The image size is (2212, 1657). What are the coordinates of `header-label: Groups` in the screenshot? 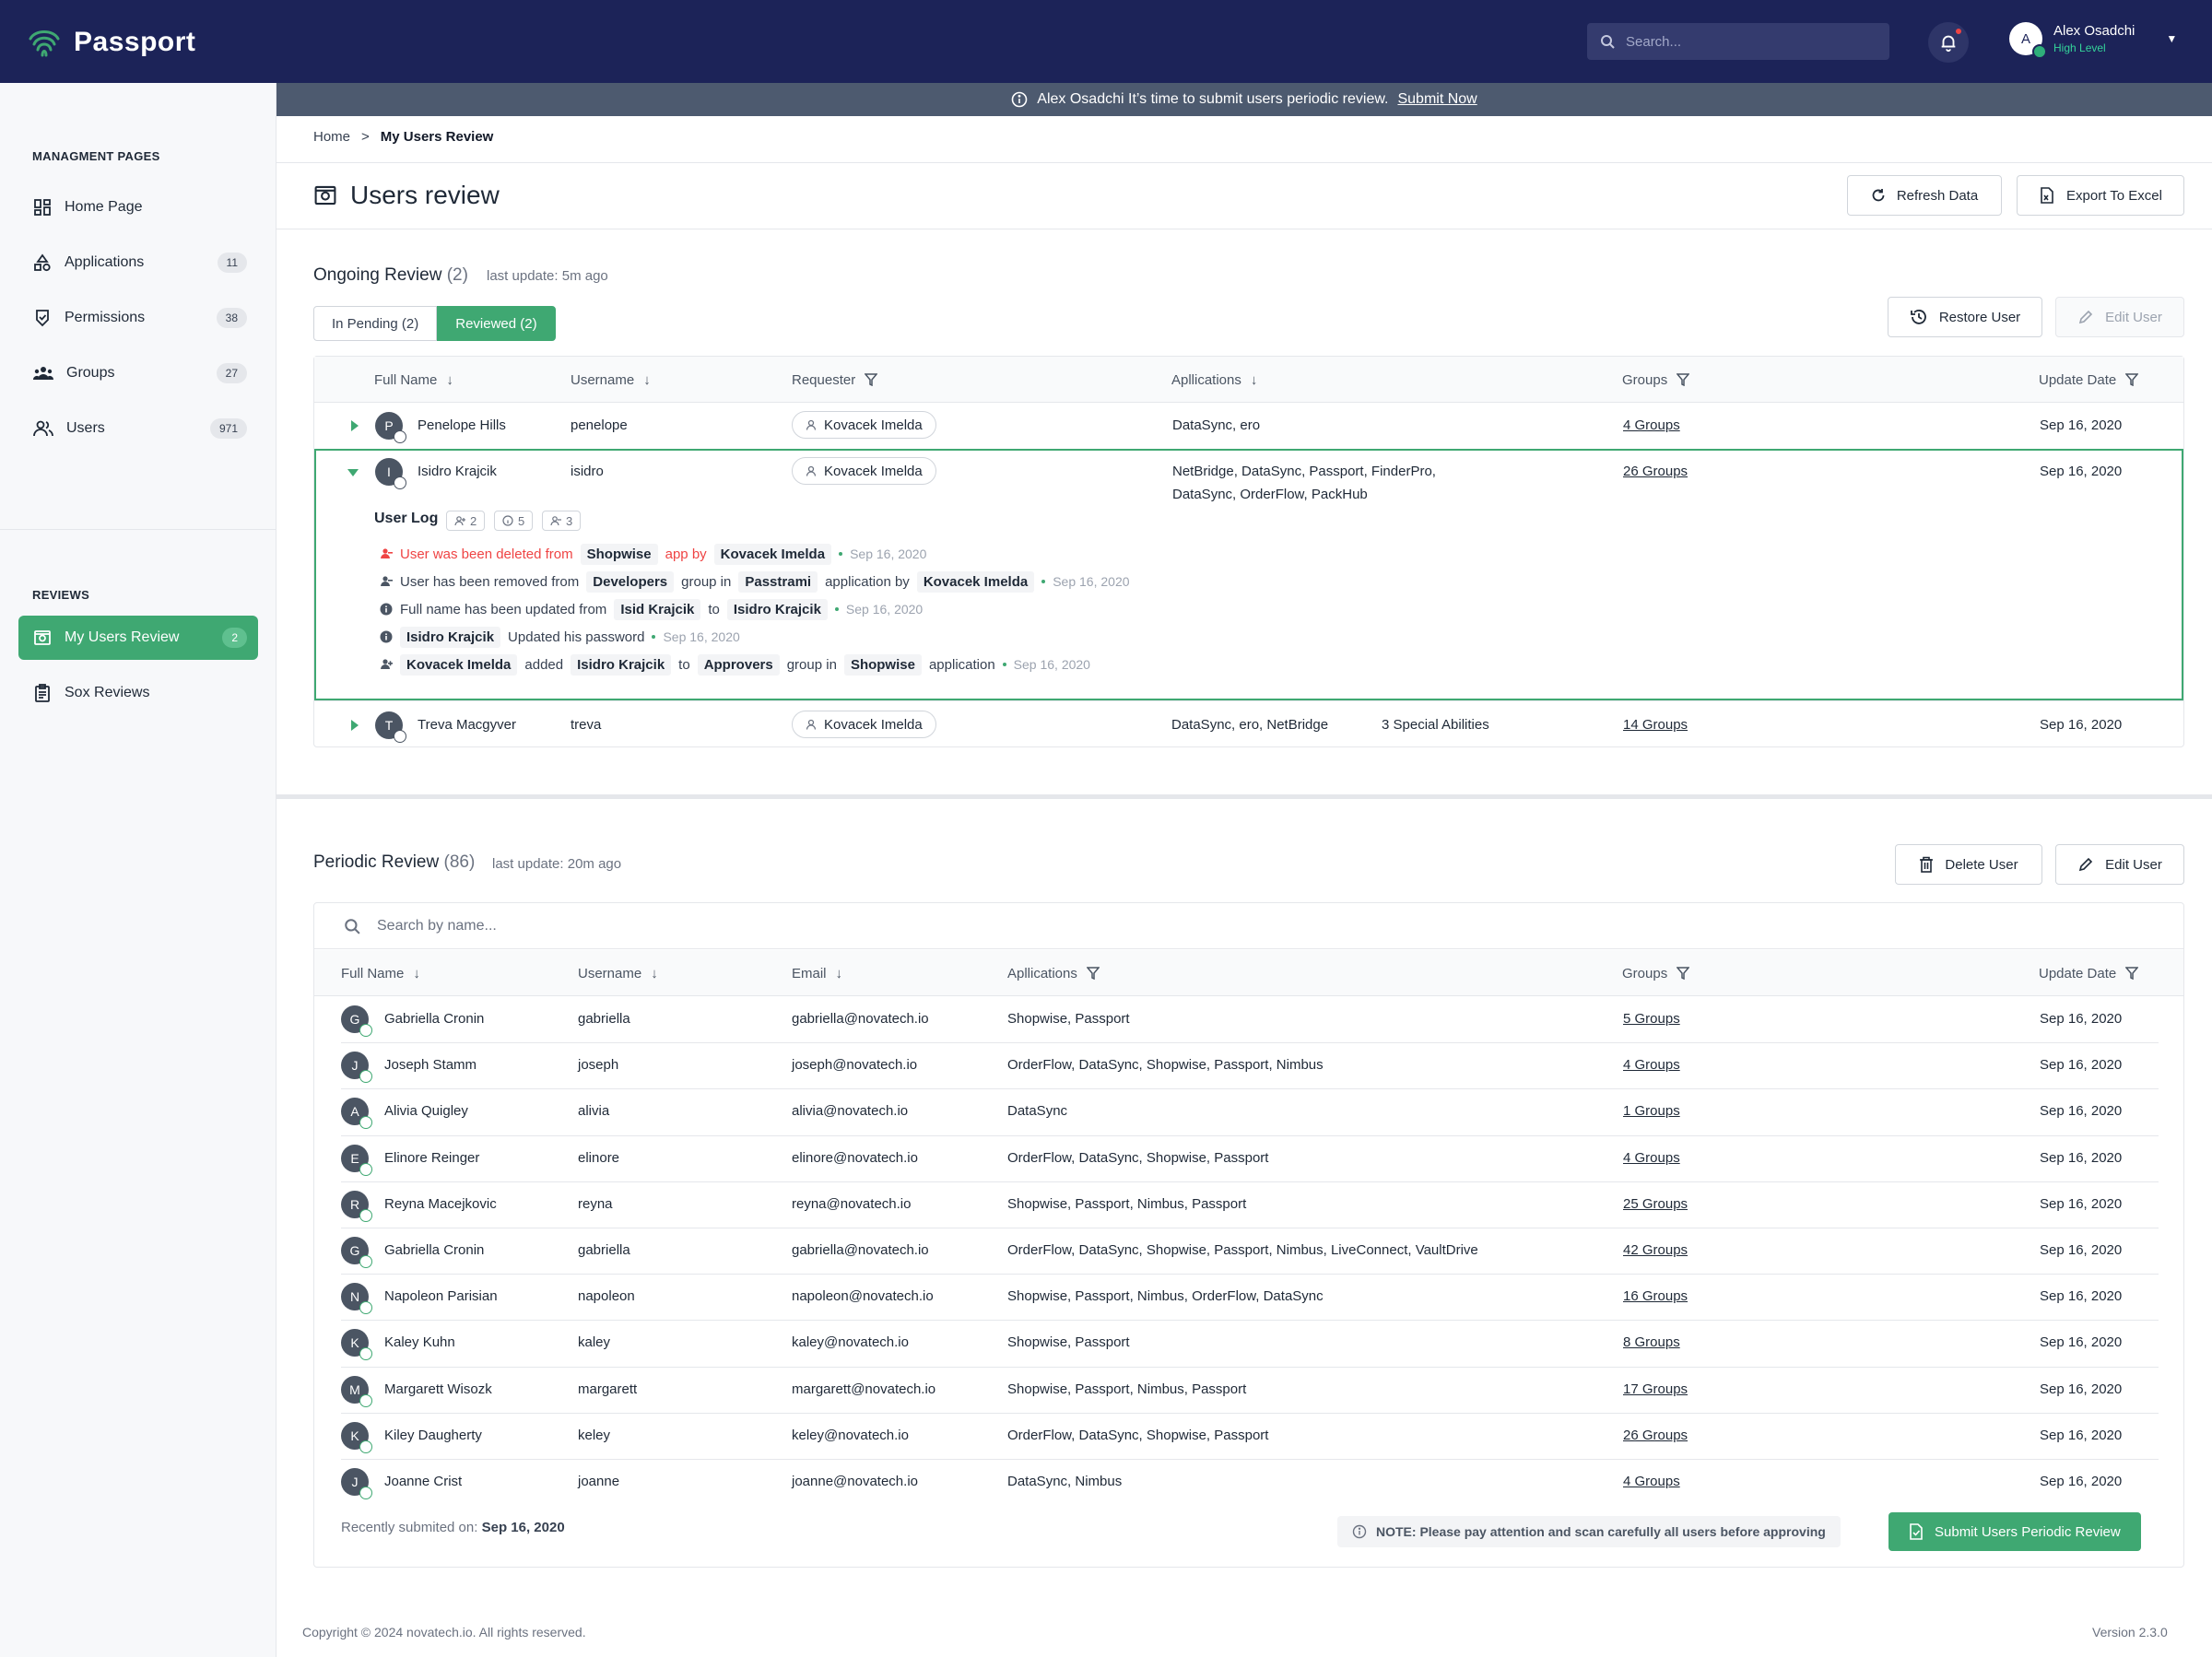 It's located at (1645, 379).